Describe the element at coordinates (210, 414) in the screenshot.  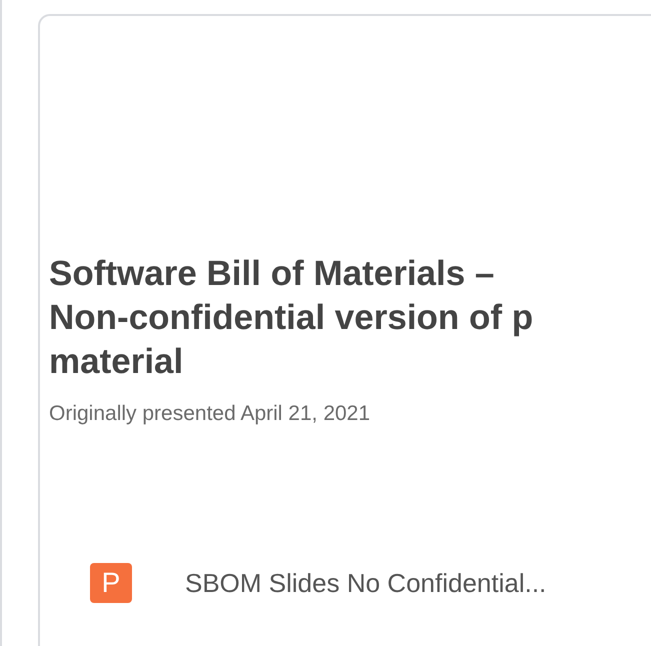
I see `slide-subtitle: Originally presented April 21, 2021` at that location.